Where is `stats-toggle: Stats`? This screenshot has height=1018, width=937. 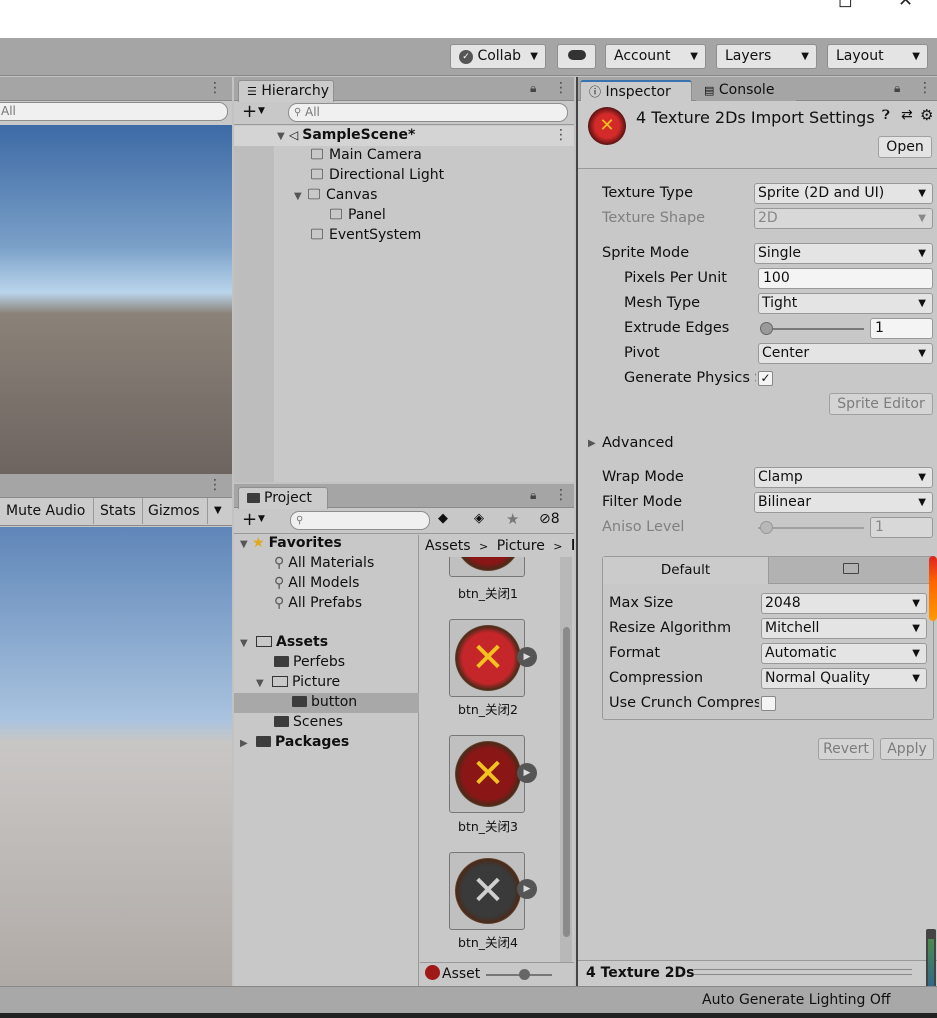 stats-toggle: Stats is located at coordinates (118, 511).